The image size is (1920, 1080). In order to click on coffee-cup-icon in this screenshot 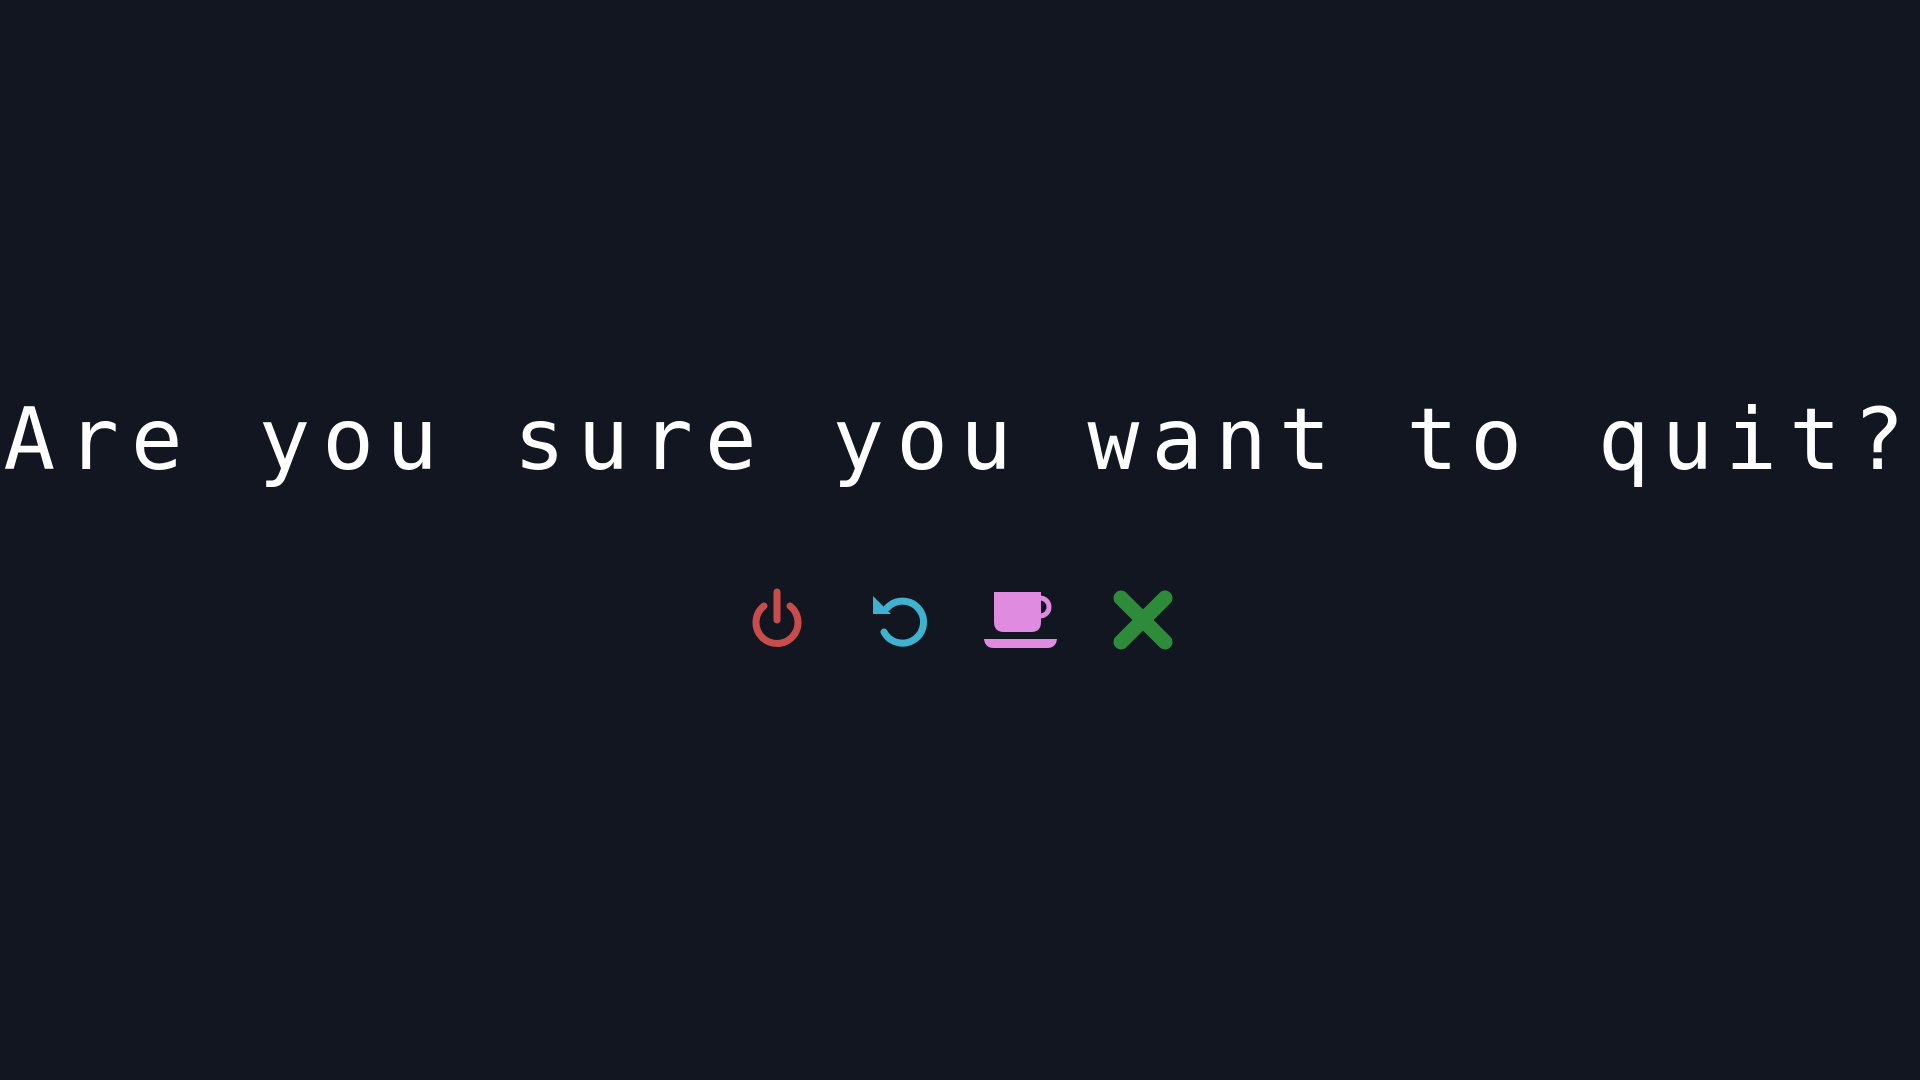, I will do `click(1020, 620)`.